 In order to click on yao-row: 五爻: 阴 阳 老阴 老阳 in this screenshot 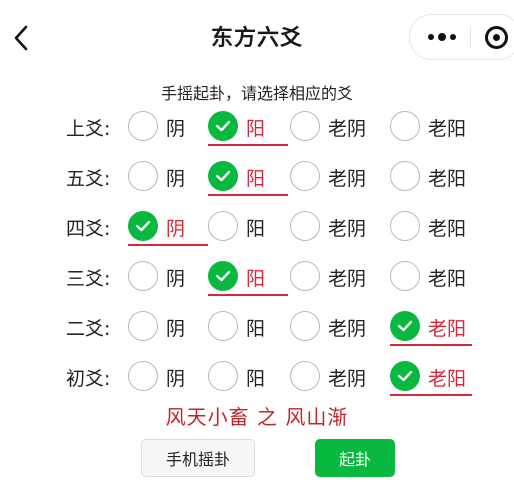, I will do `click(257, 178)`.